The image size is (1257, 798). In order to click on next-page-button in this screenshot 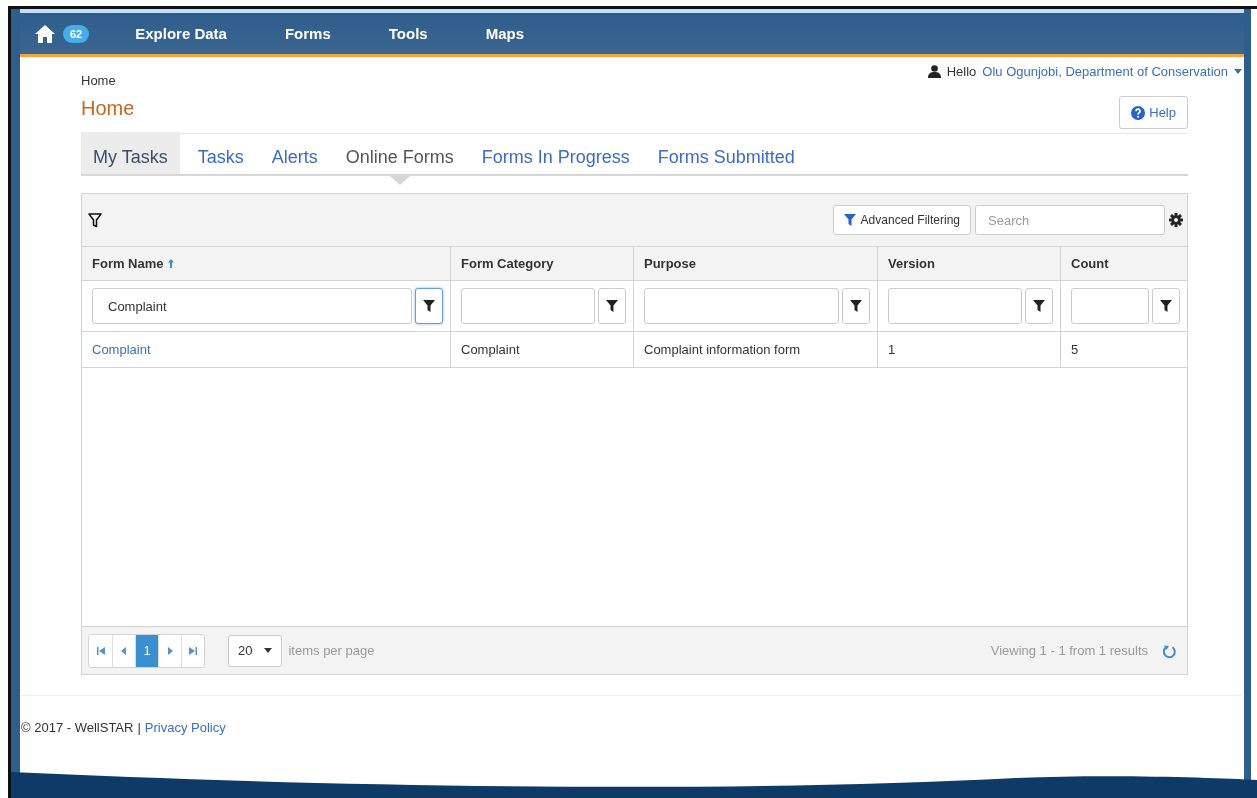, I will do `click(169, 650)`.